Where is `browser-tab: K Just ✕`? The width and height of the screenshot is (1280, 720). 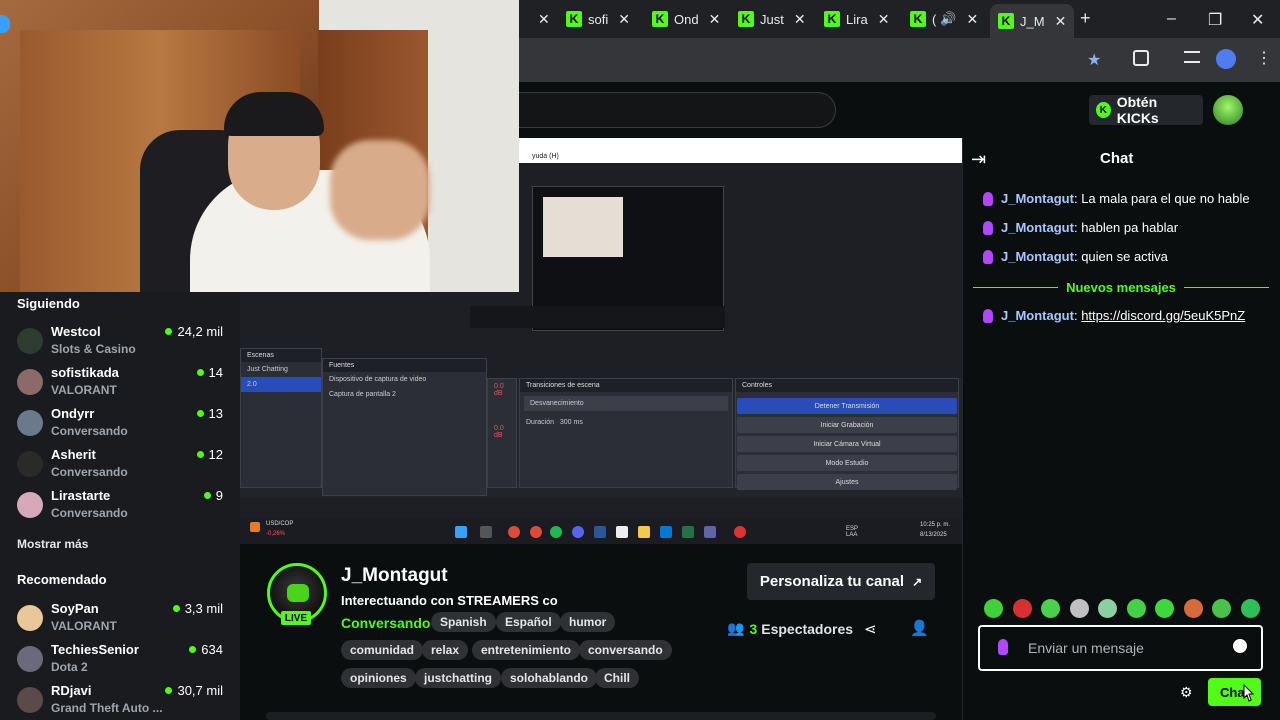
browser-tab: K Just ✕ is located at coordinates (772, 19).